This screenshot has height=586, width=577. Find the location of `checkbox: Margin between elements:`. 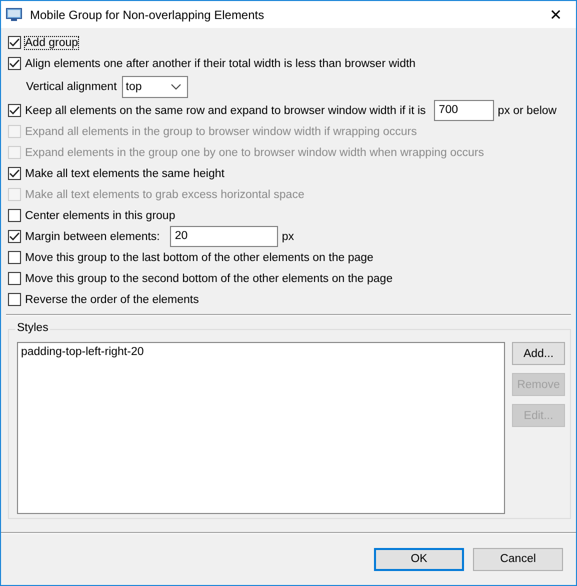

checkbox: Margin between elements: is located at coordinates (84, 236).